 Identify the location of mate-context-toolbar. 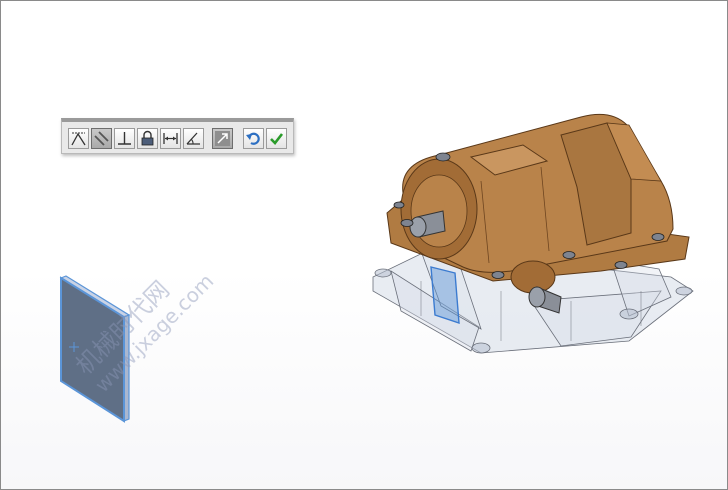
(177, 136).